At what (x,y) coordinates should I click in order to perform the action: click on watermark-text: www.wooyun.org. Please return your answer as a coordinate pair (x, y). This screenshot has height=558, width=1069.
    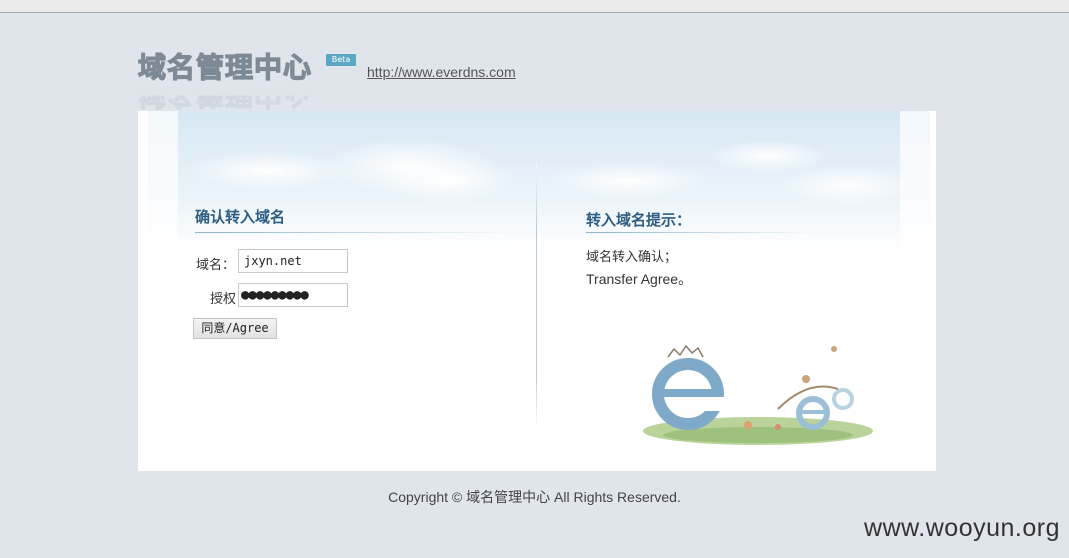
    Looking at the image, I should click on (962, 528).